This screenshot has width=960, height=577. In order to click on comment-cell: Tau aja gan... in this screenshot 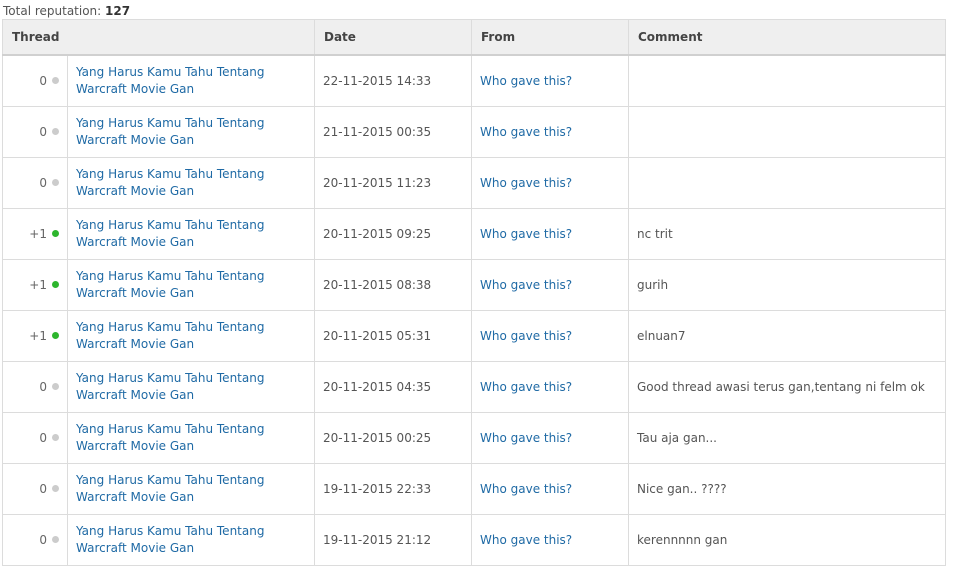, I will do `click(787, 438)`.